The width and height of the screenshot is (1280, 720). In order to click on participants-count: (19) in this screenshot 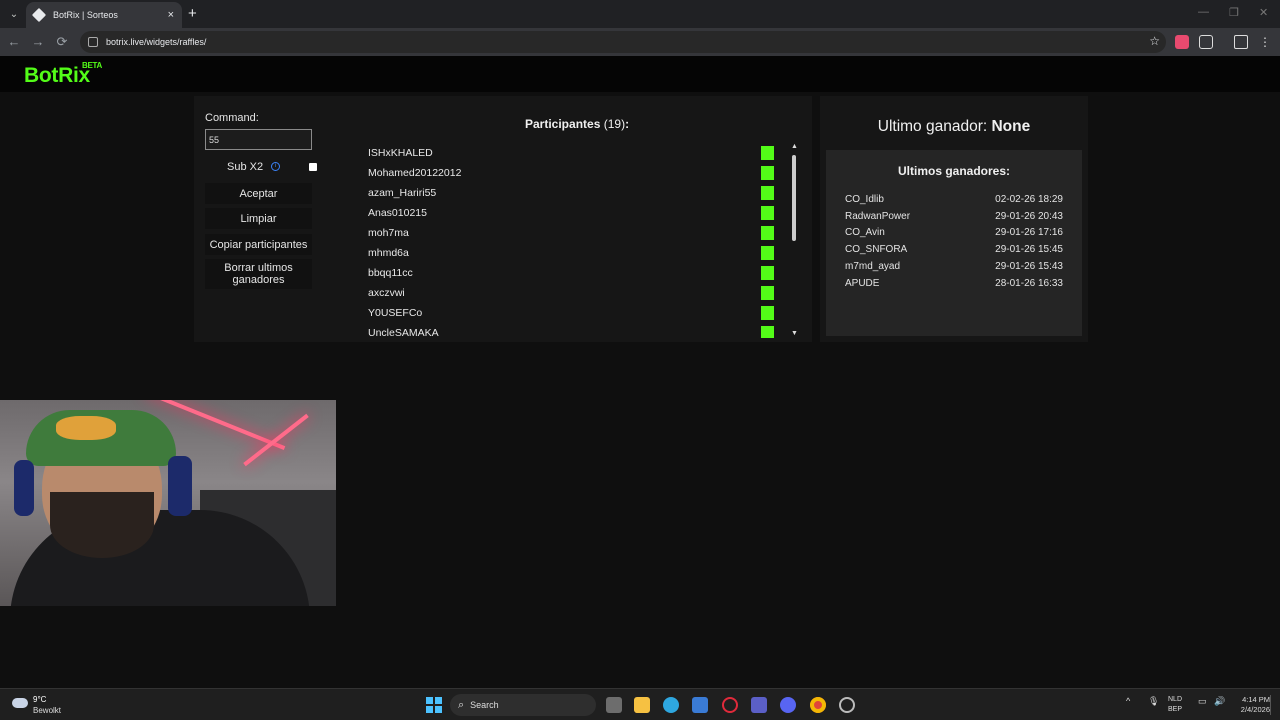, I will do `click(614, 124)`.